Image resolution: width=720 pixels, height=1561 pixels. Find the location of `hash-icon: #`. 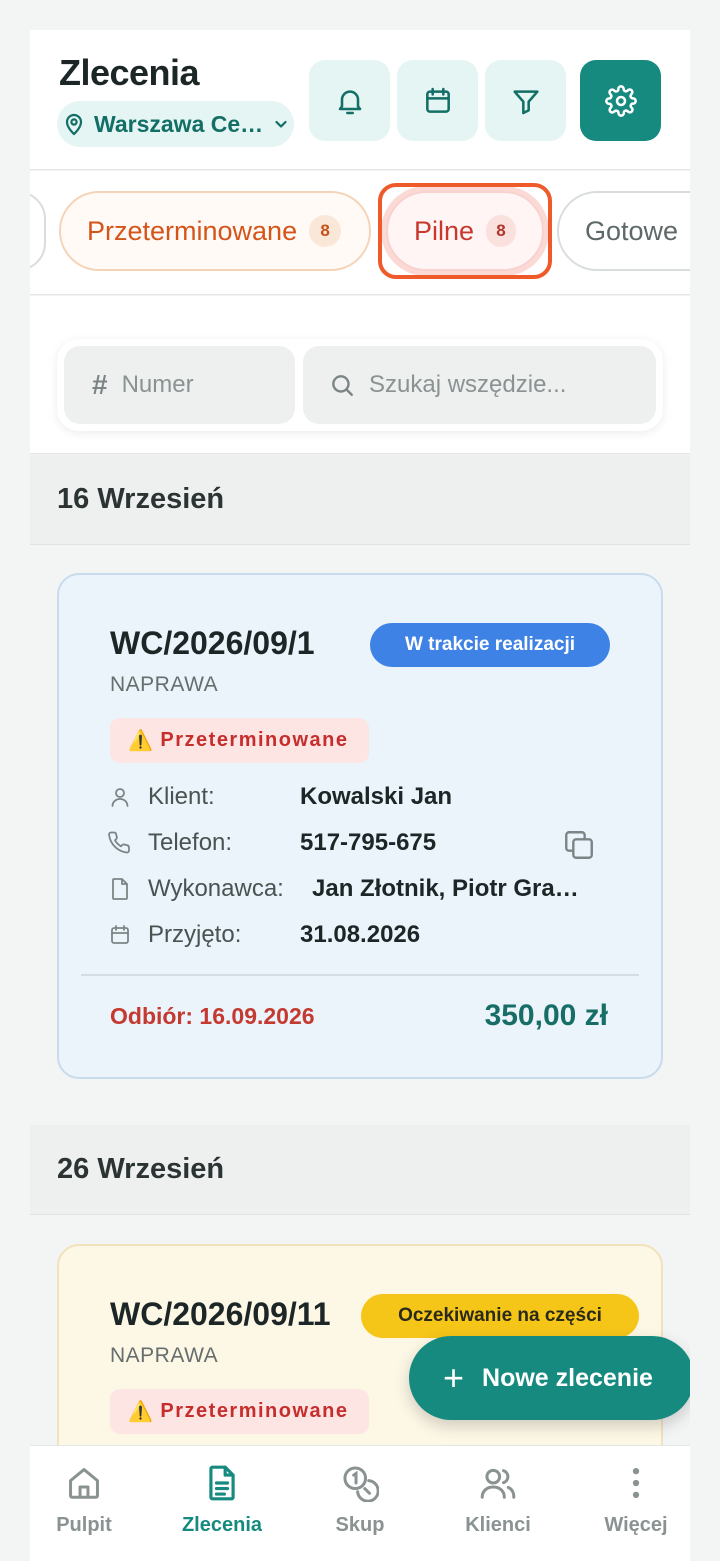

hash-icon: # is located at coordinates (100, 384).